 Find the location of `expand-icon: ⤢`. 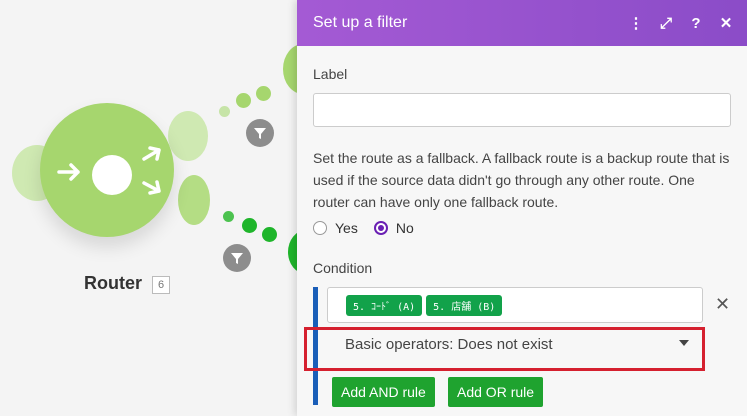

expand-icon: ⤢ is located at coordinates (666, 23).